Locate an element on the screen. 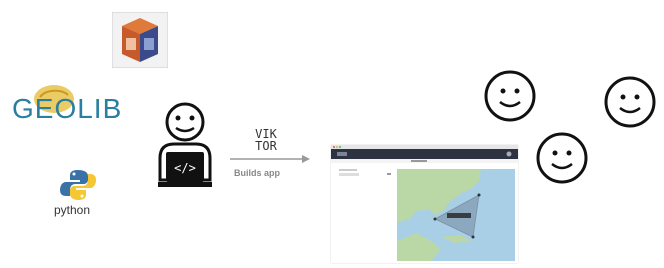 This screenshot has height=268, width=664. geolib-logo: GEOLIB is located at coordinates (70, 107).